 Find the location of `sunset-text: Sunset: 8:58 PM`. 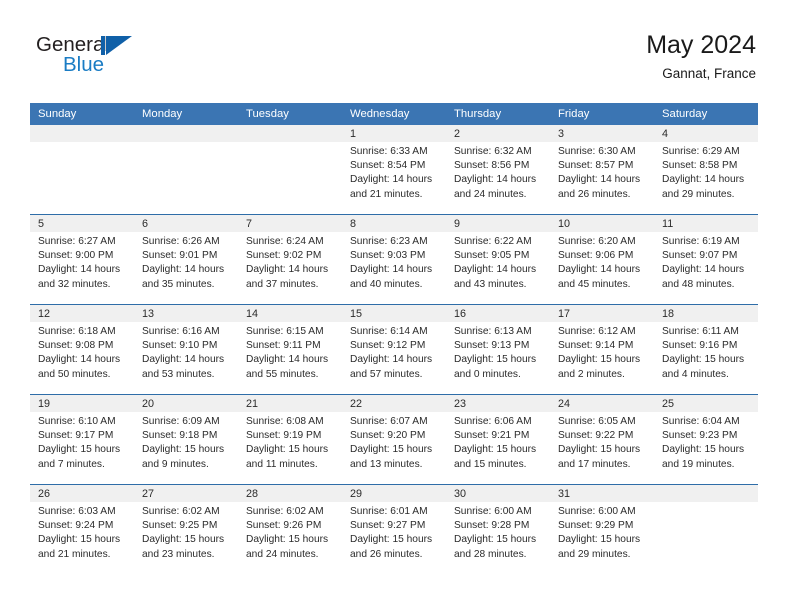

sunset-text: Sunset: 8:58 PM is located at coordinates (700, 166).